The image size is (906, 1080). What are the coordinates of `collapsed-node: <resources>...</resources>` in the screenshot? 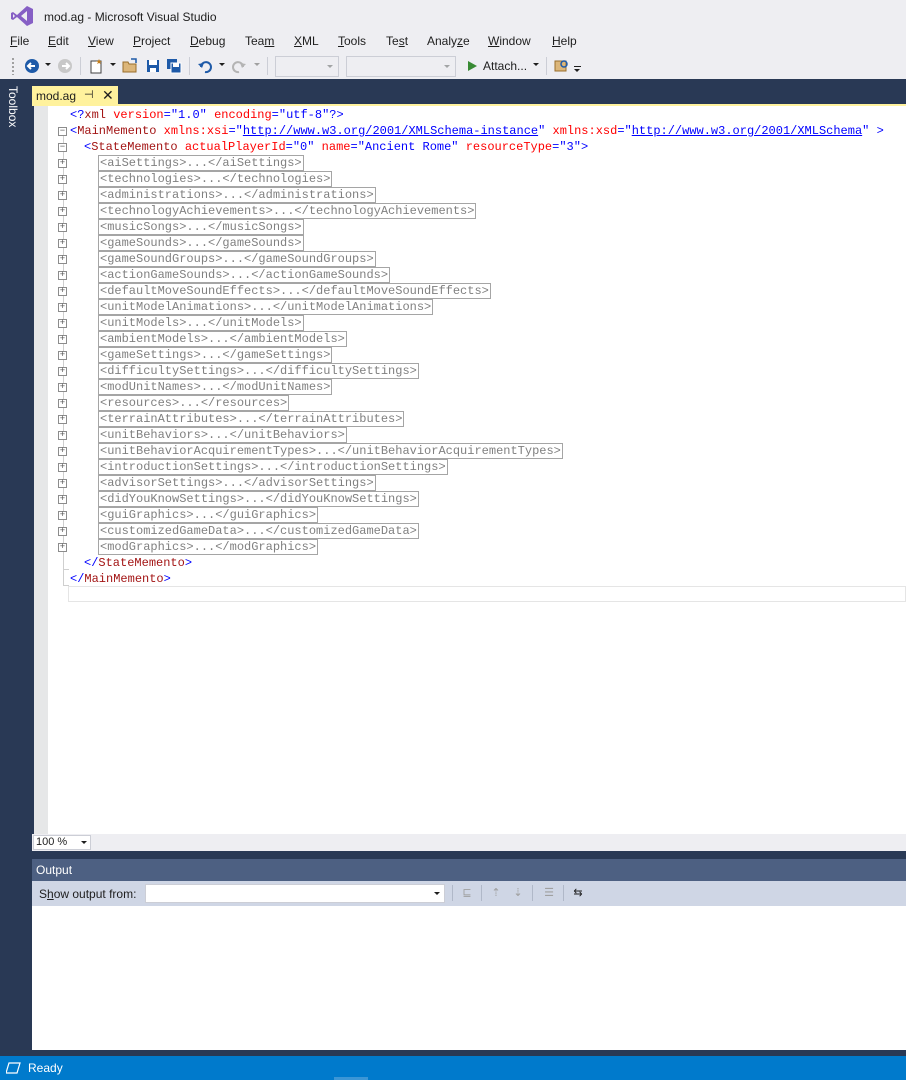 It's located at (194, 403).